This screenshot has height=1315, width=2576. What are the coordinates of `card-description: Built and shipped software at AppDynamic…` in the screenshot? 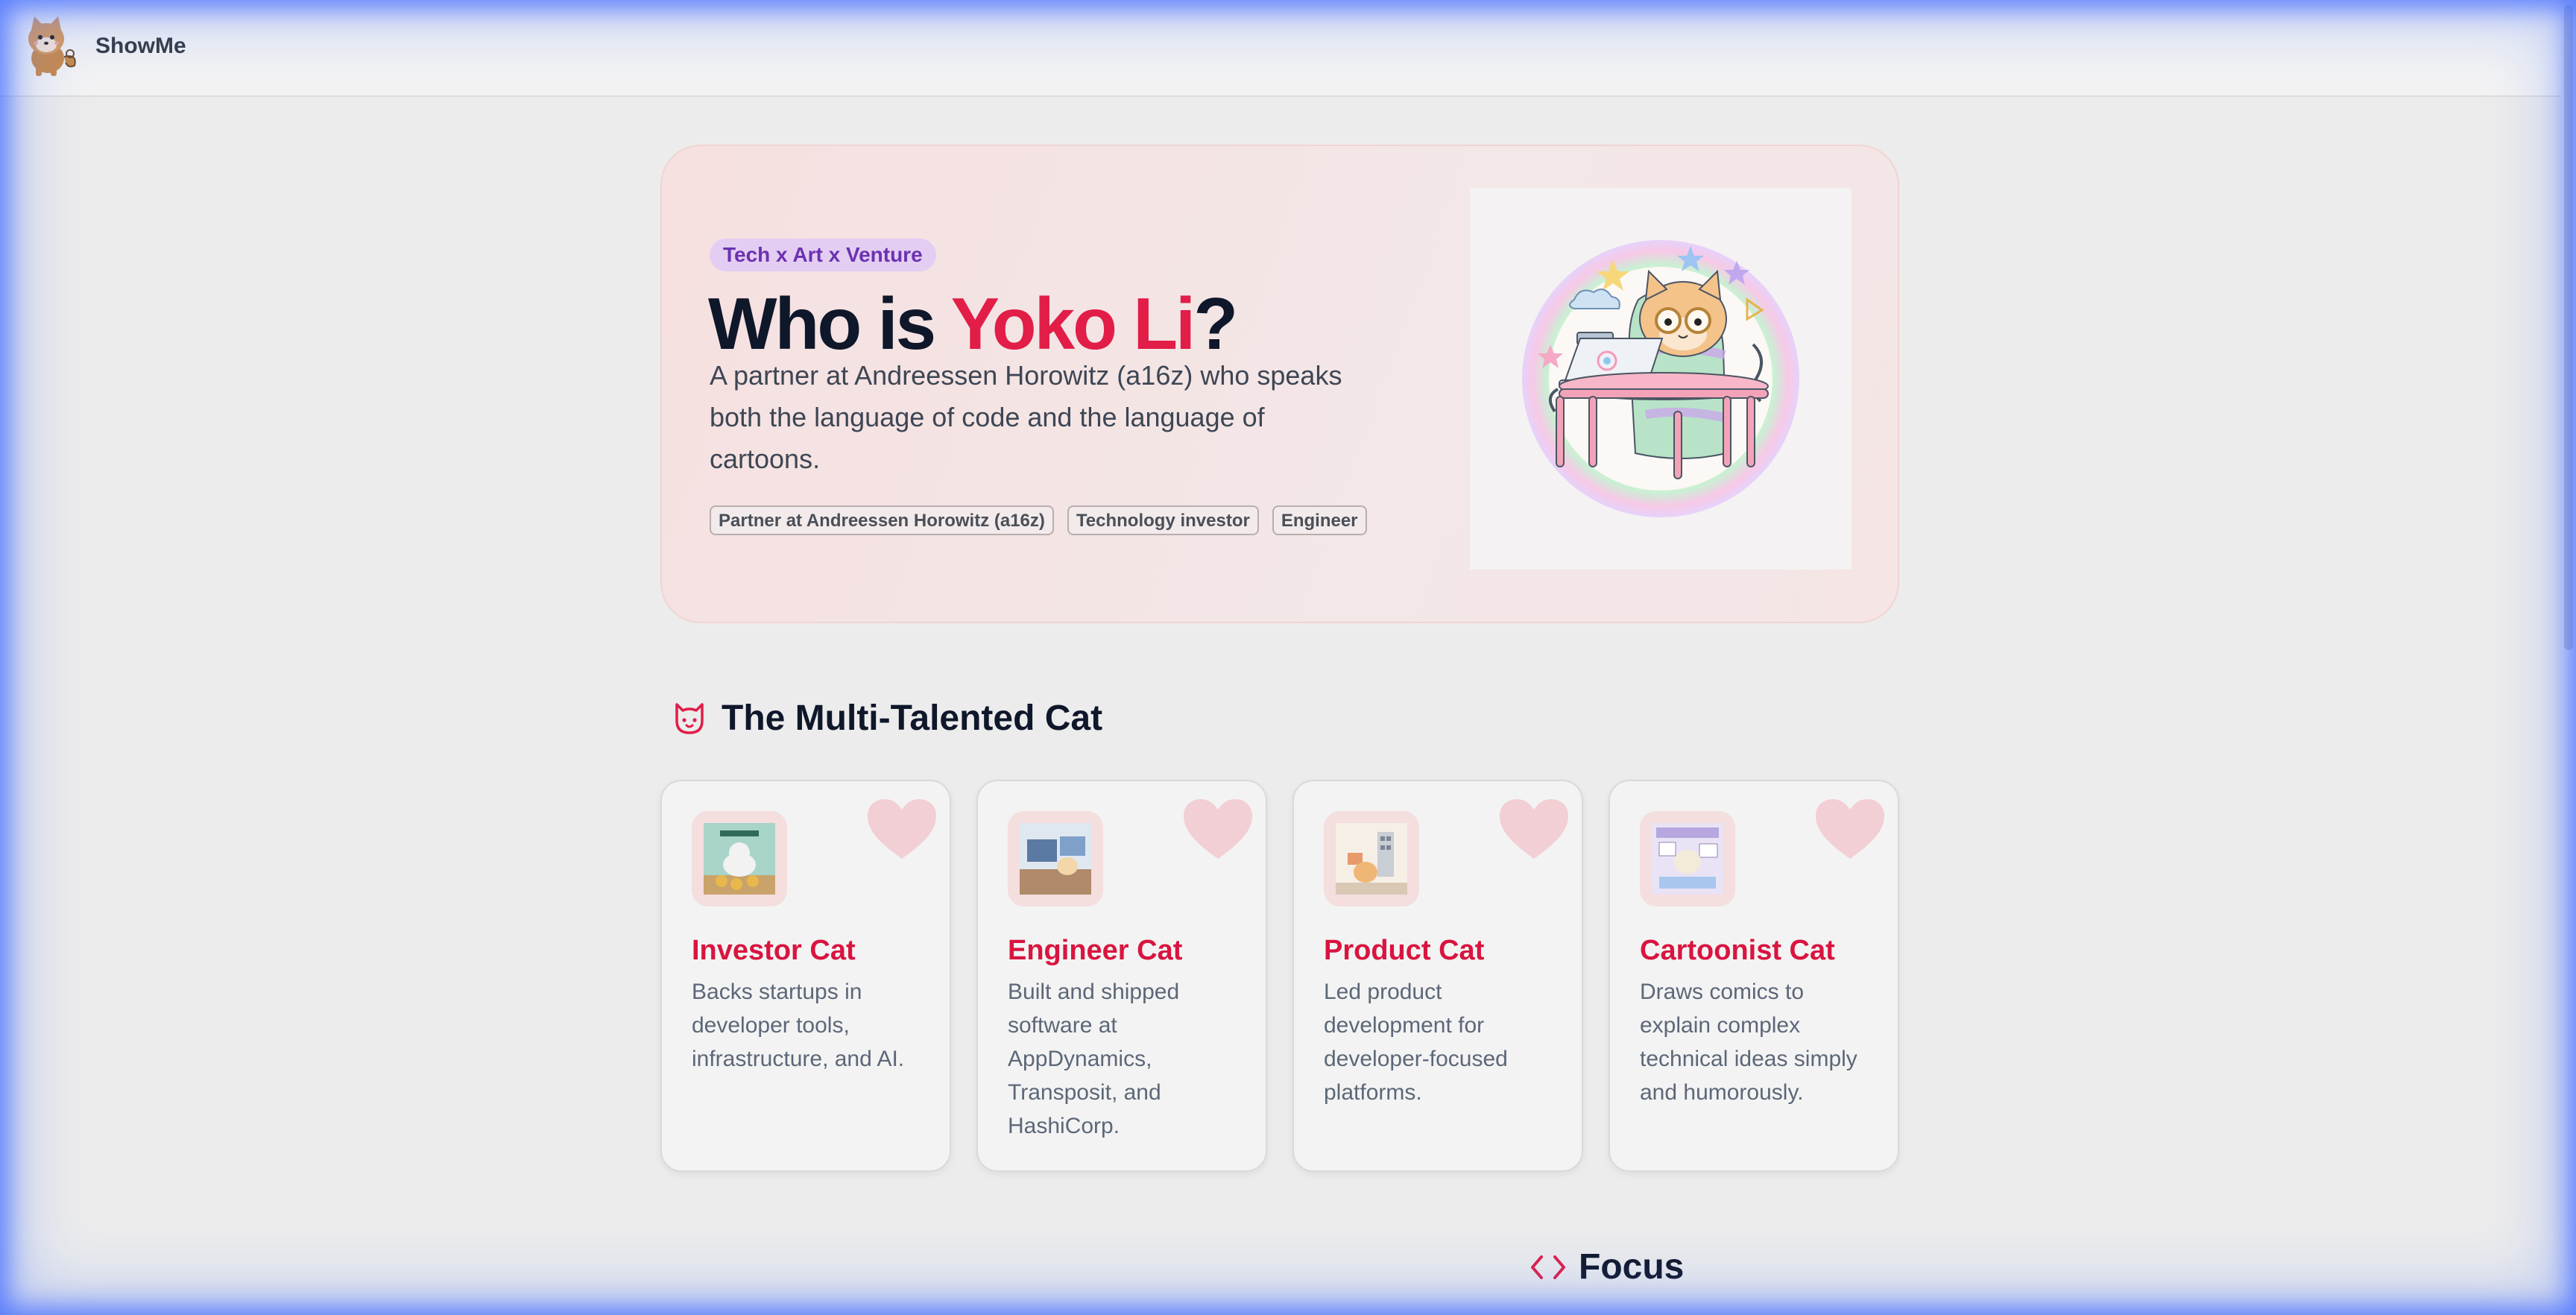 It's located at (1094, 1059).